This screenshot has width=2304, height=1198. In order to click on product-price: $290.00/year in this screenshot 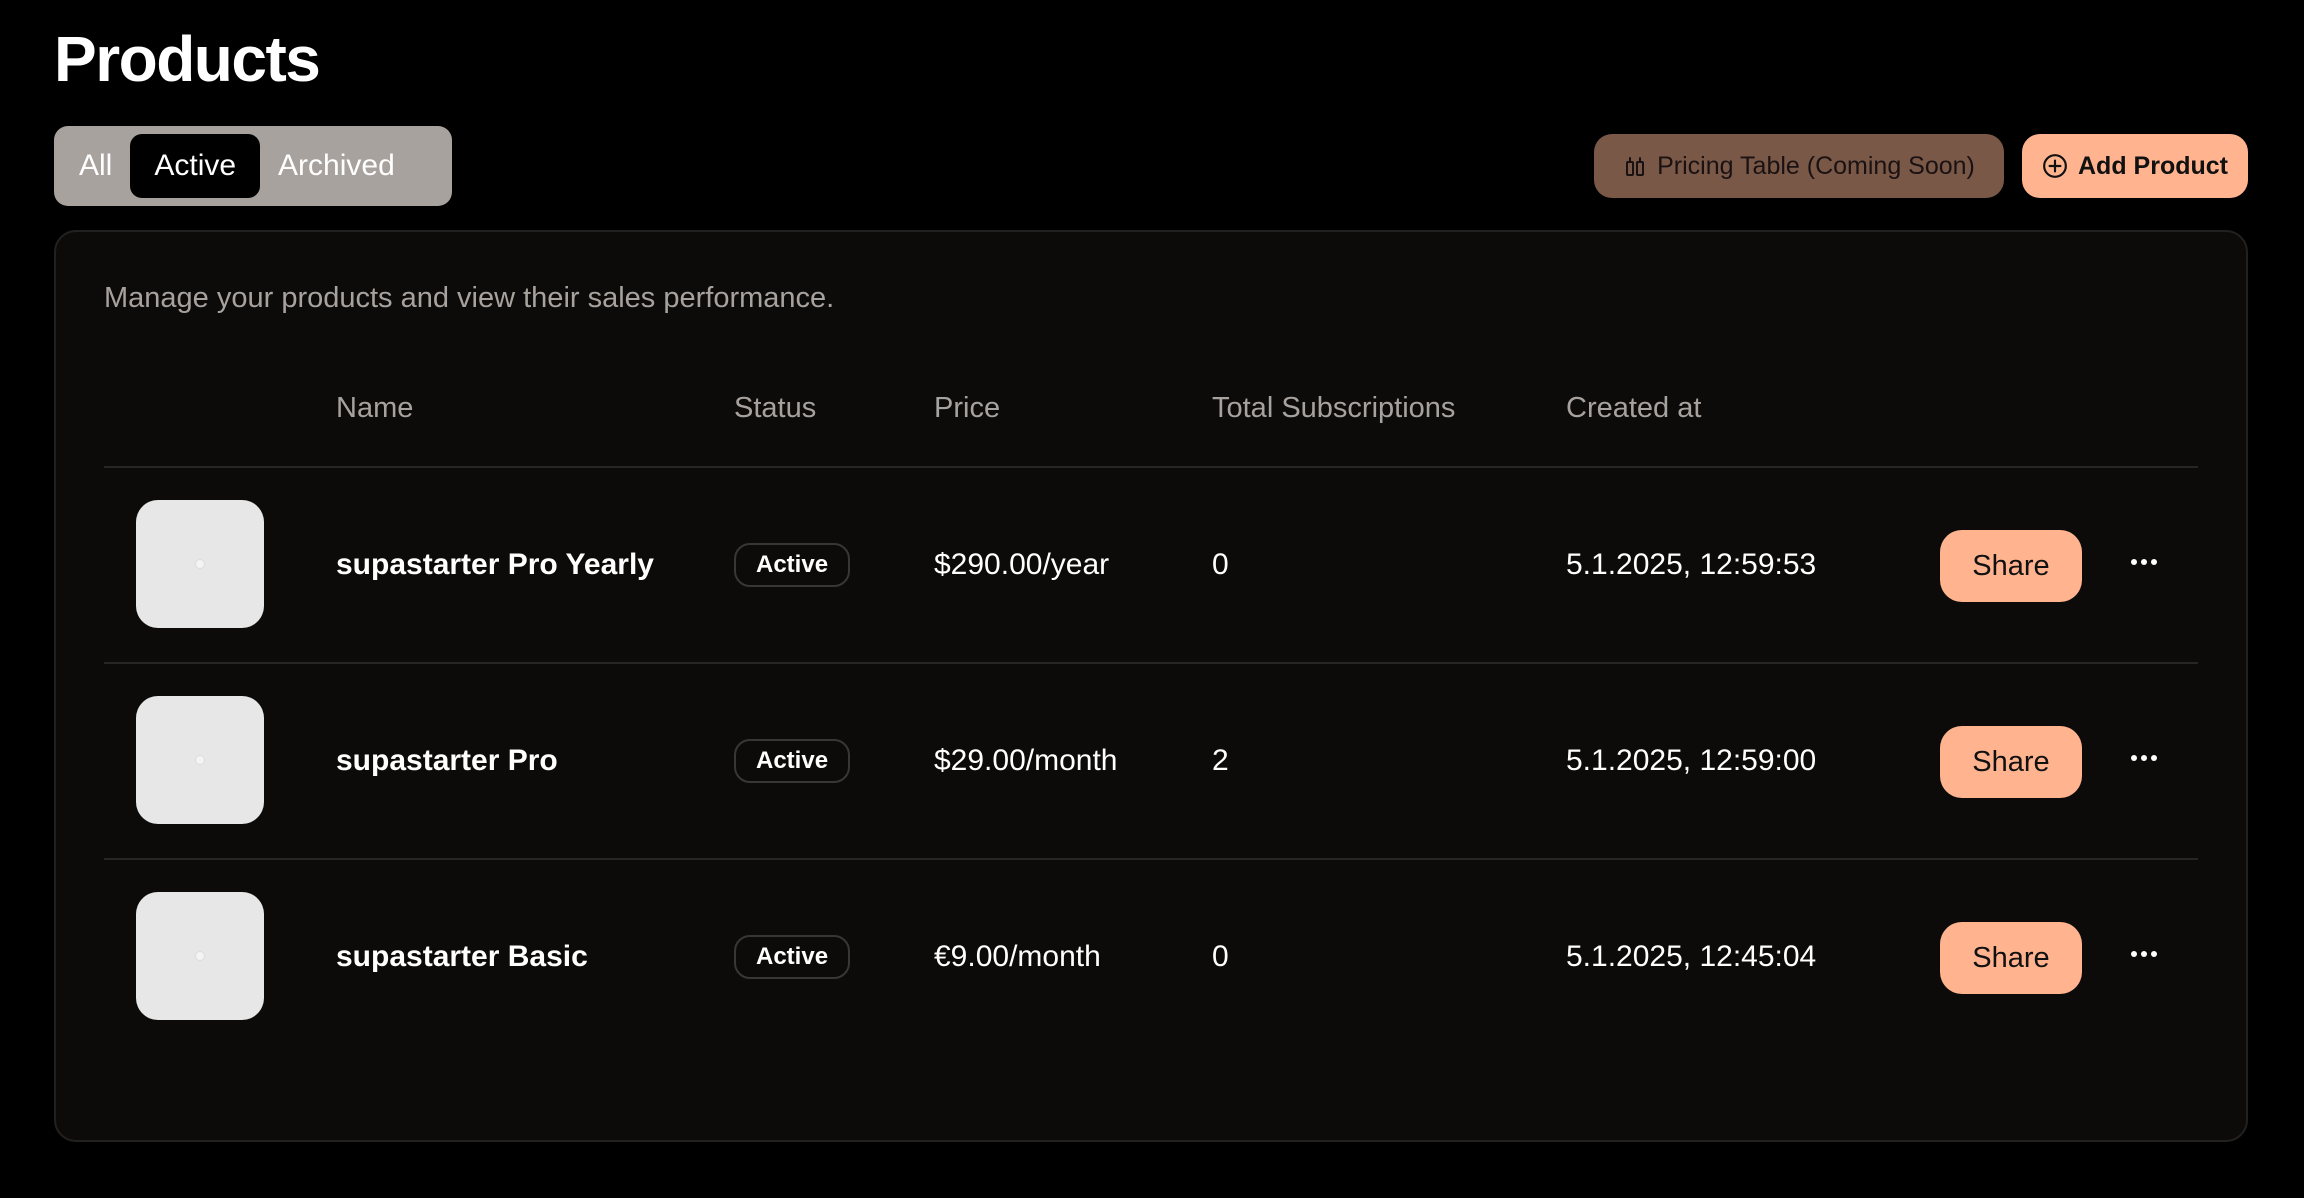, I will do `click(1022, 564)`.